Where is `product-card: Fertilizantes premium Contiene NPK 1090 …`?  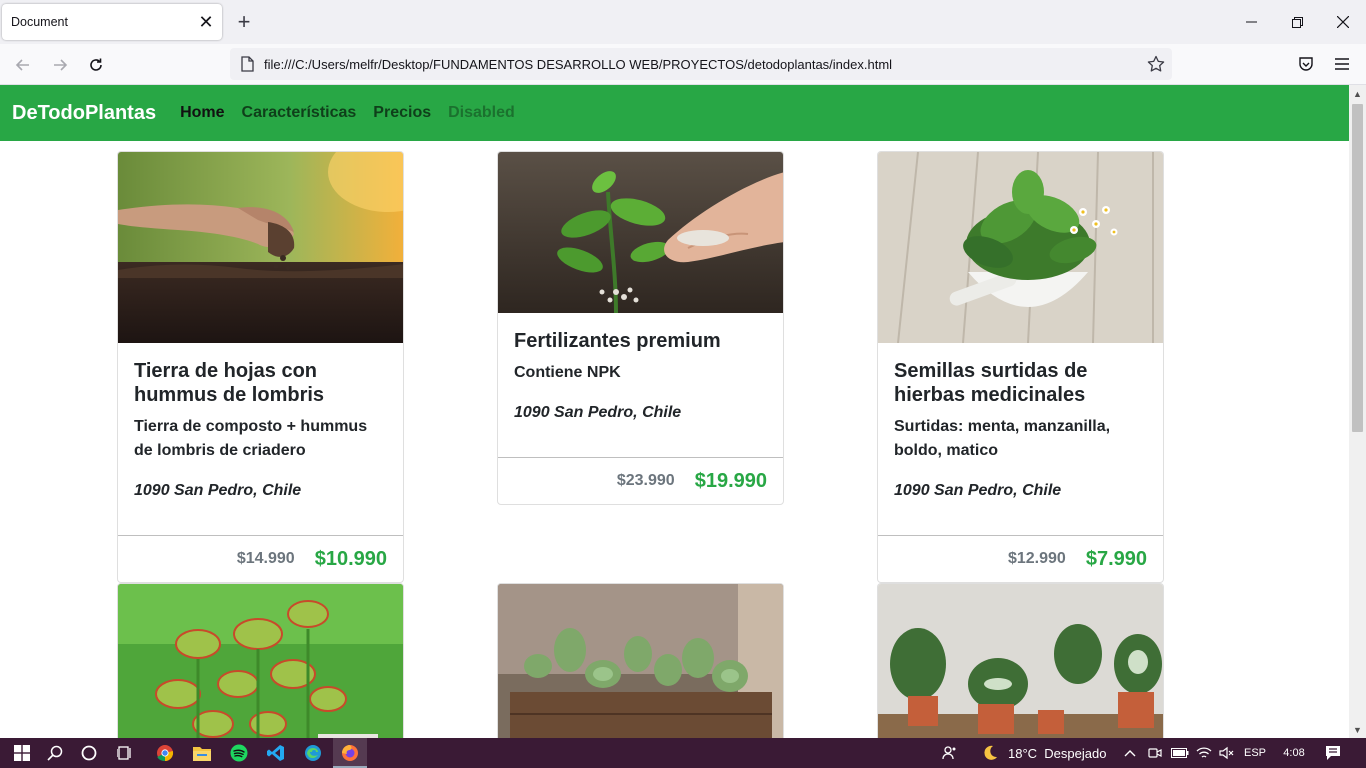 product-card: Fertilizantes premium Contiene NPK 1090 … is located at coordinates (640, 328).